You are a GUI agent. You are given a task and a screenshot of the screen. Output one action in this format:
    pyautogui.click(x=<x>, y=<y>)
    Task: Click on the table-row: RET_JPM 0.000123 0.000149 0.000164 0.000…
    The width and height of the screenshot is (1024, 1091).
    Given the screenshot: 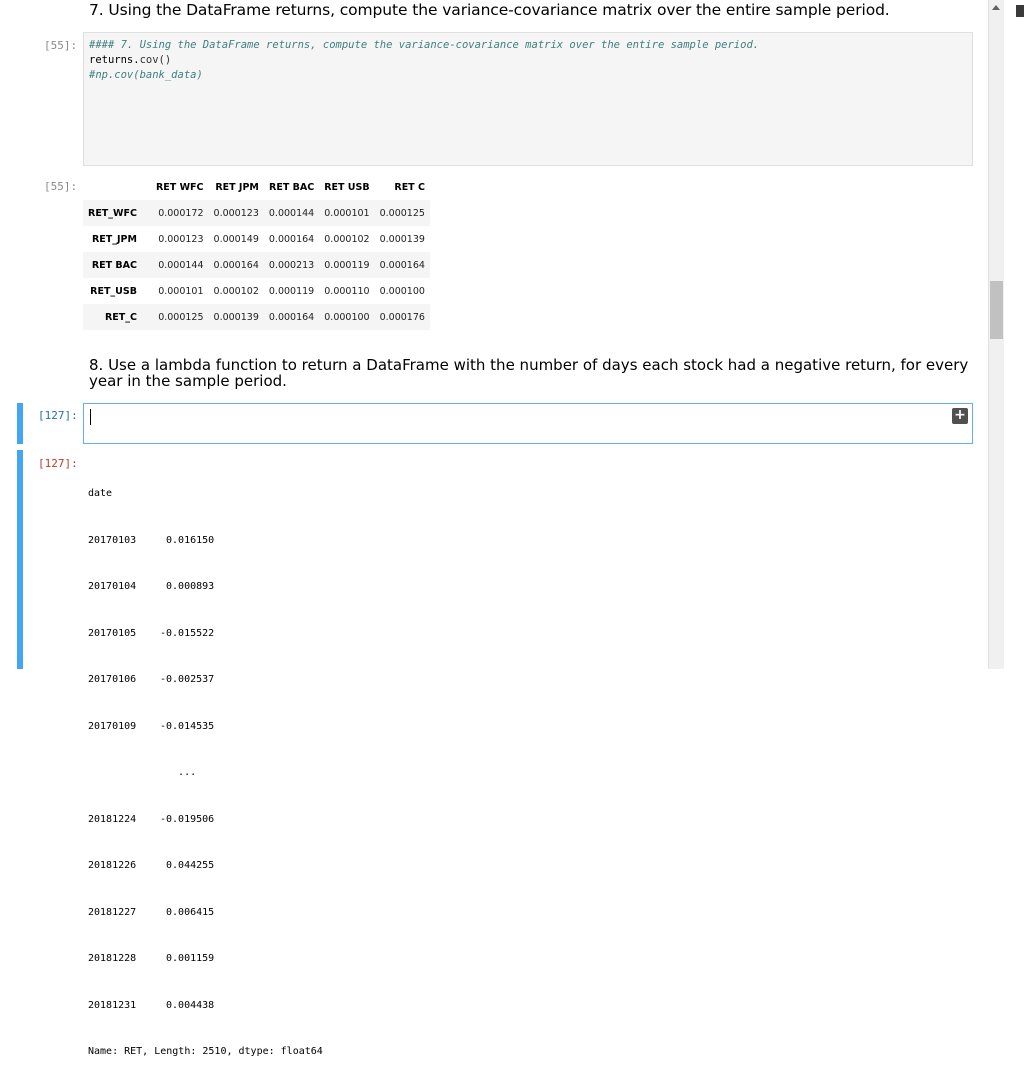 What is the action you would take?
    pyautogui.click(x=256, y=239)
    